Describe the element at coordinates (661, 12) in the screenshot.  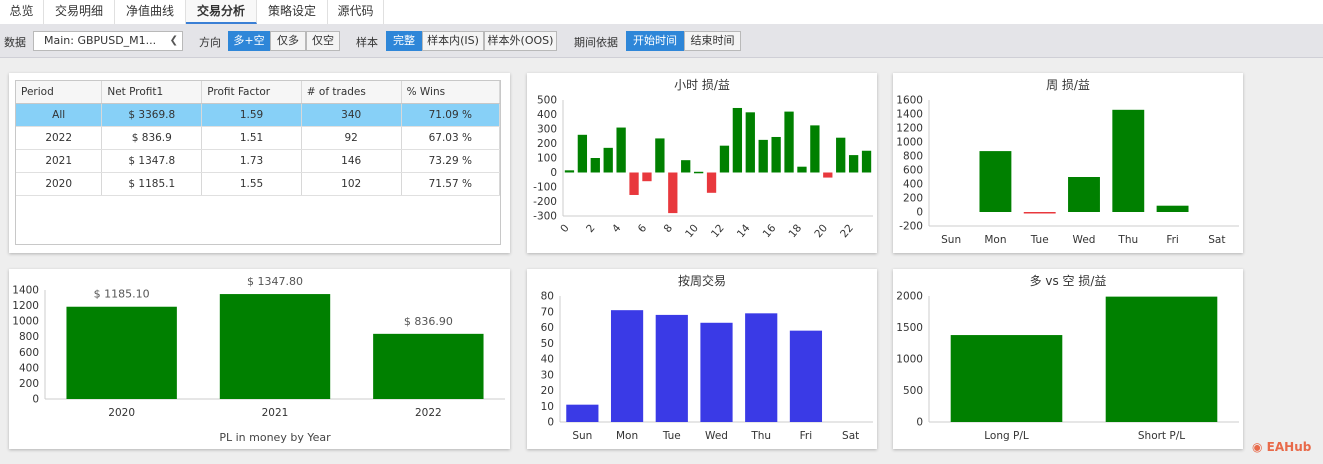
I see `tab-bar: 总览 交易明细 净值曲线 交易分析 策略设定 源代码` at that location.